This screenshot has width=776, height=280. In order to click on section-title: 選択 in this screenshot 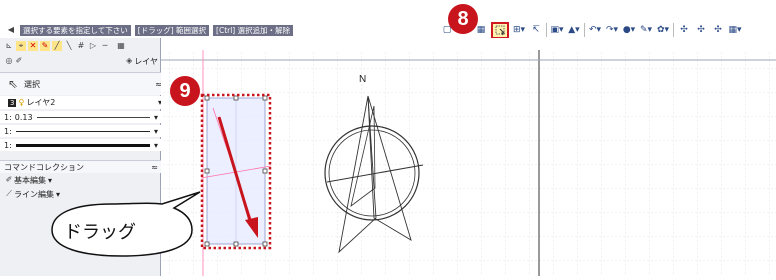, I will do `click(32, 84)`.